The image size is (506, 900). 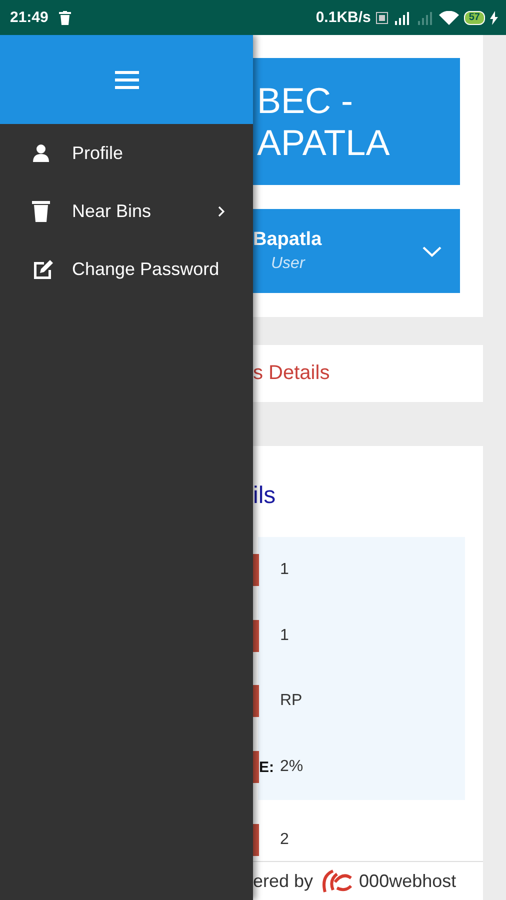 I want to click on network-speed: 0.1KB/s, so click(x=343, y=17).